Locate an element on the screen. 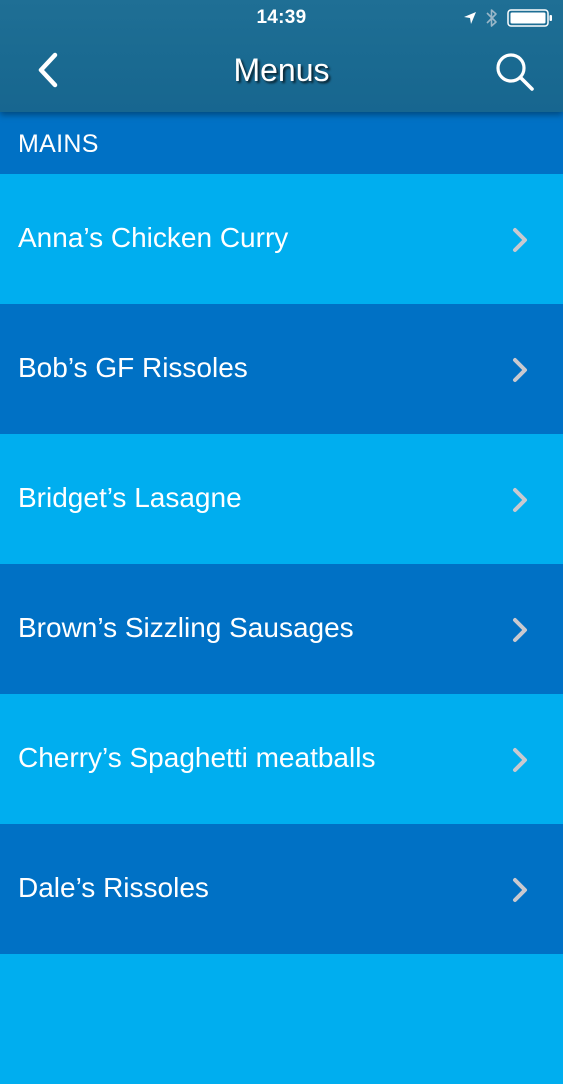 The height and width of the screenshot is (1084, 563). menu-item-cherry-spaghetti-meatballs: Cherry’s Spaghetti meatballs is located at coordinates (281, 759).